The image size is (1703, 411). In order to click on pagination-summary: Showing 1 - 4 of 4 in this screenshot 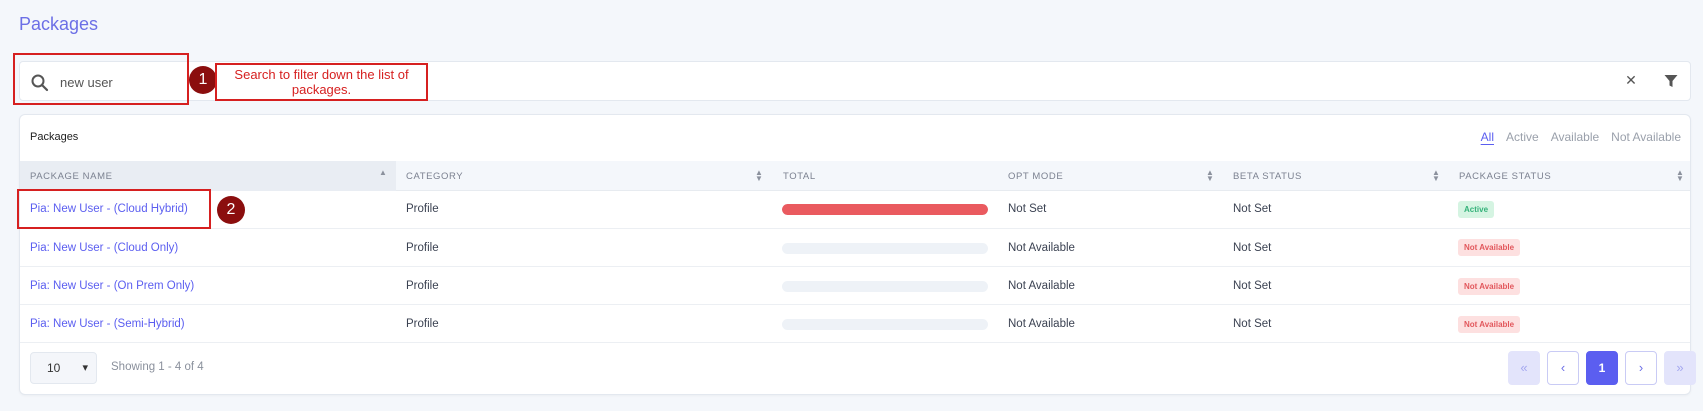, I will do `click(157, 367)`.